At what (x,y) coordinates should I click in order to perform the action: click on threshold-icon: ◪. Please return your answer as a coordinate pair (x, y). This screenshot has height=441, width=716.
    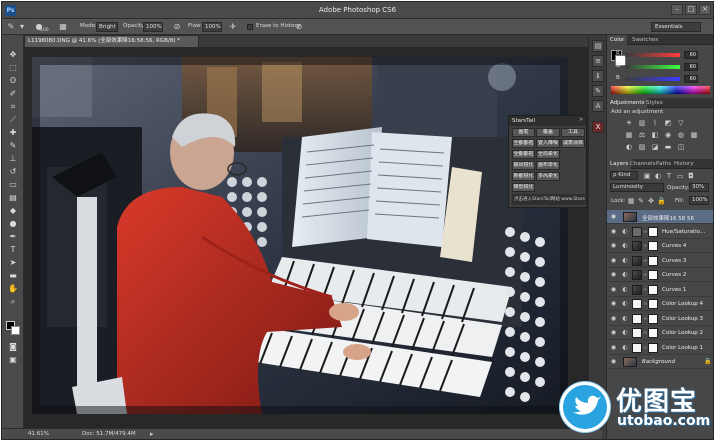
    Looking at the image, I should click on (655, 147).